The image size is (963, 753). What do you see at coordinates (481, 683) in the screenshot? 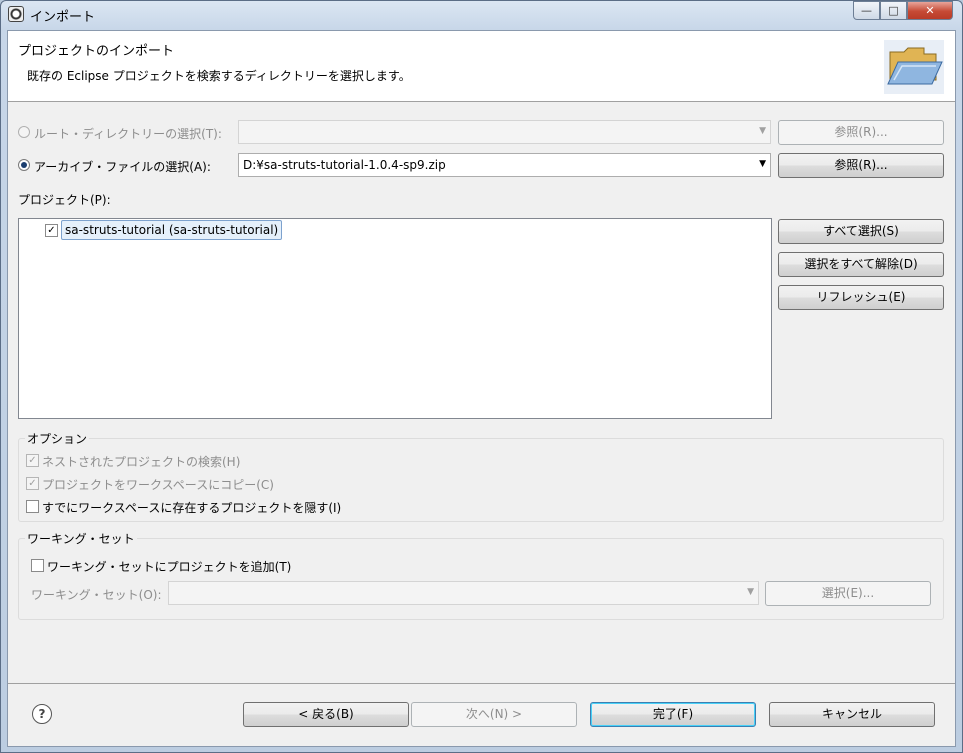
I see `footer-separator` at bounding box center [481, 683].